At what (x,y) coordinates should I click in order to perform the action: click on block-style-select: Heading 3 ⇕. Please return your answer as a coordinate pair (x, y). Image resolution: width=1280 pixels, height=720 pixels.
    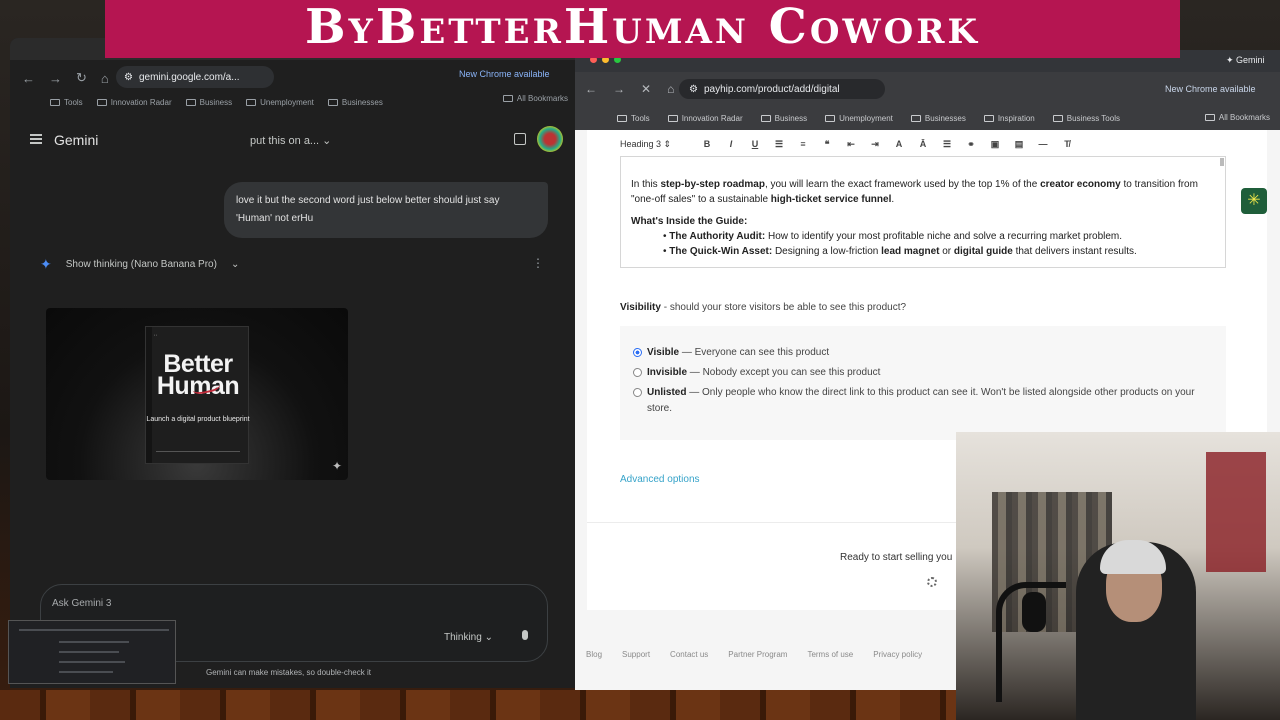
    Looking at the image, I should click on (654, 144).